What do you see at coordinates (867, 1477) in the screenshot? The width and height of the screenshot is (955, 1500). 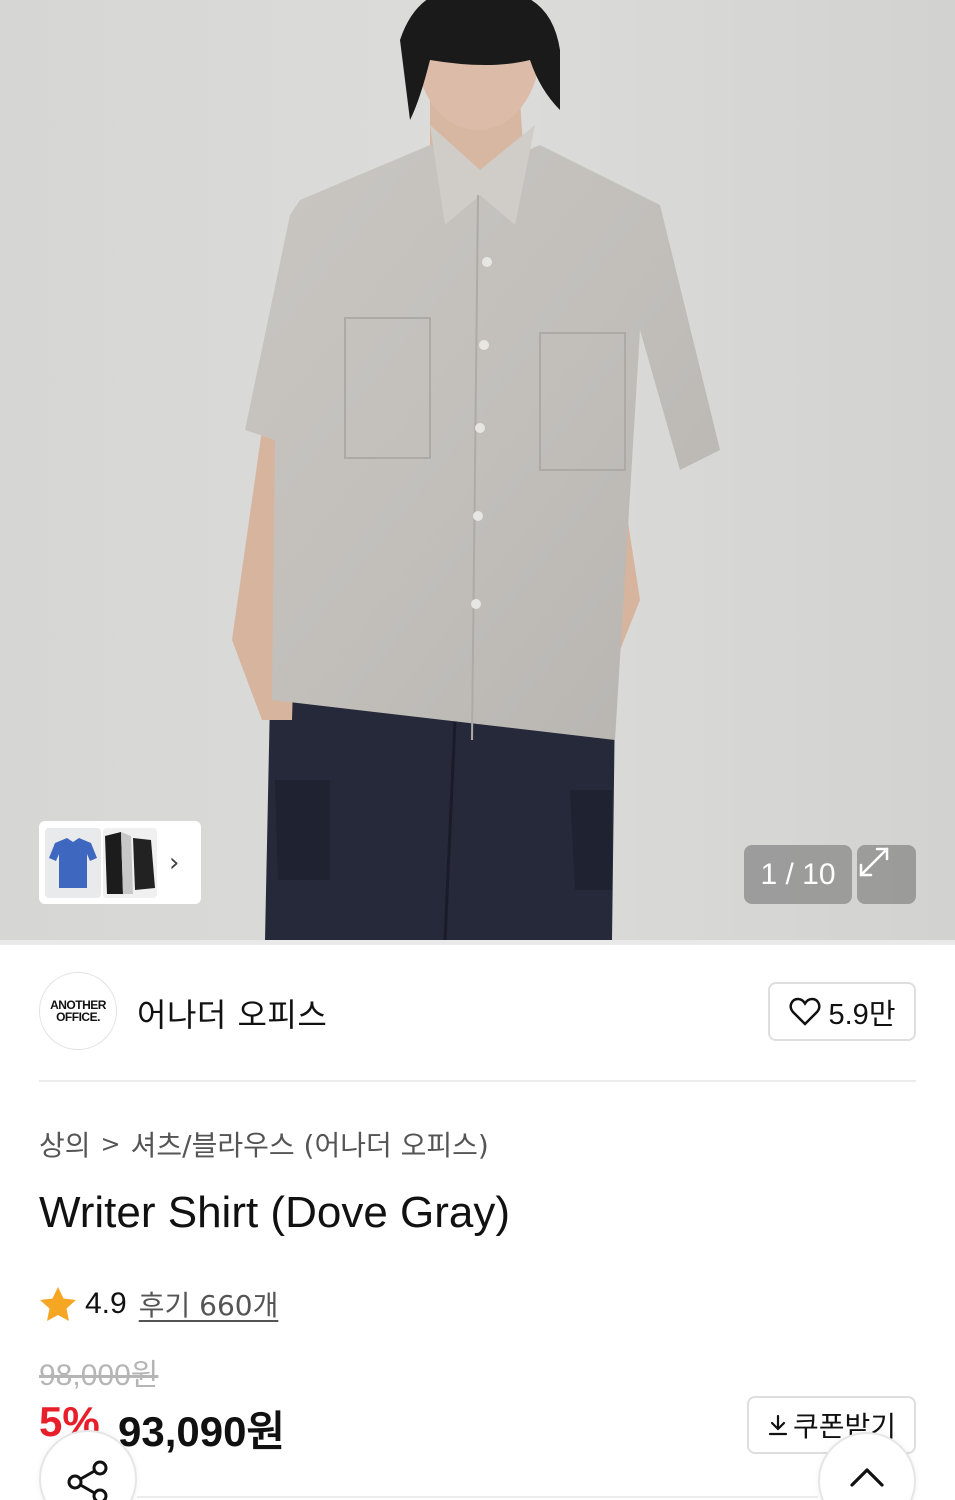 I see `chevron-up-icon` at bounding box center [867, 1477].